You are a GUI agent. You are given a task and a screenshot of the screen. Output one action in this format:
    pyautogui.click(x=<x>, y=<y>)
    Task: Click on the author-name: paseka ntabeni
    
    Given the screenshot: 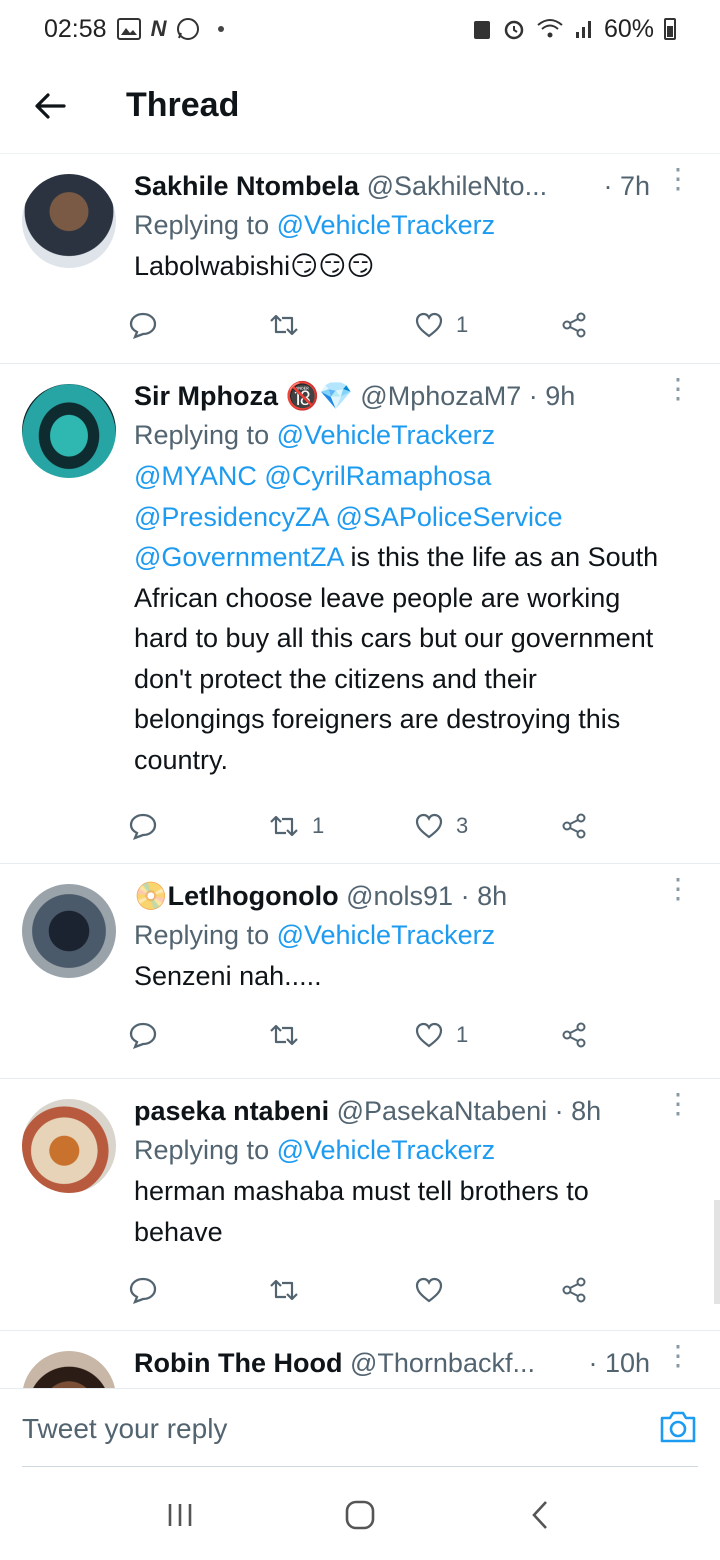 What is the action you would take?
    pyautogui.click(x=231, y=1111)
    